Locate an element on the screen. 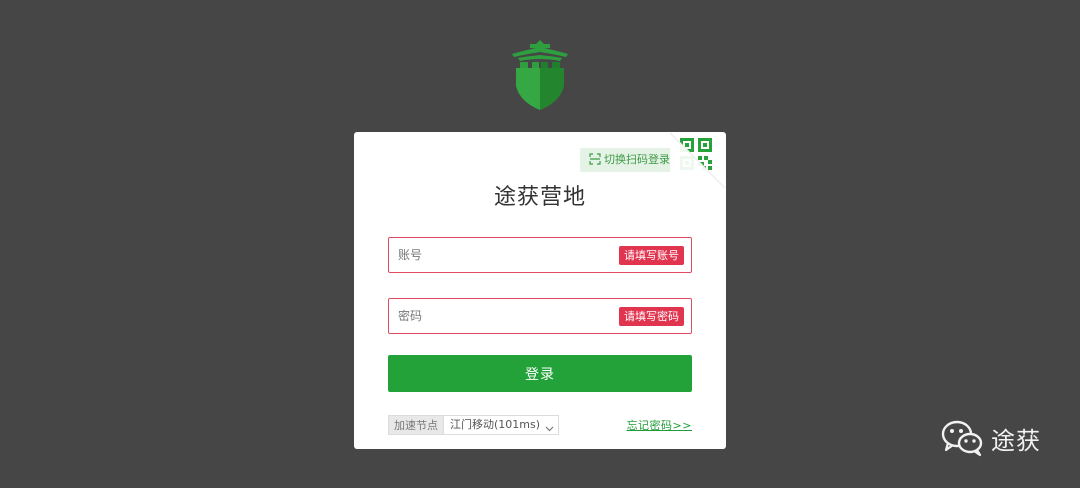 The width and height of the screenshot is (1080, 488). account-field: 请填写账号 is located at coordinates (540, 255).